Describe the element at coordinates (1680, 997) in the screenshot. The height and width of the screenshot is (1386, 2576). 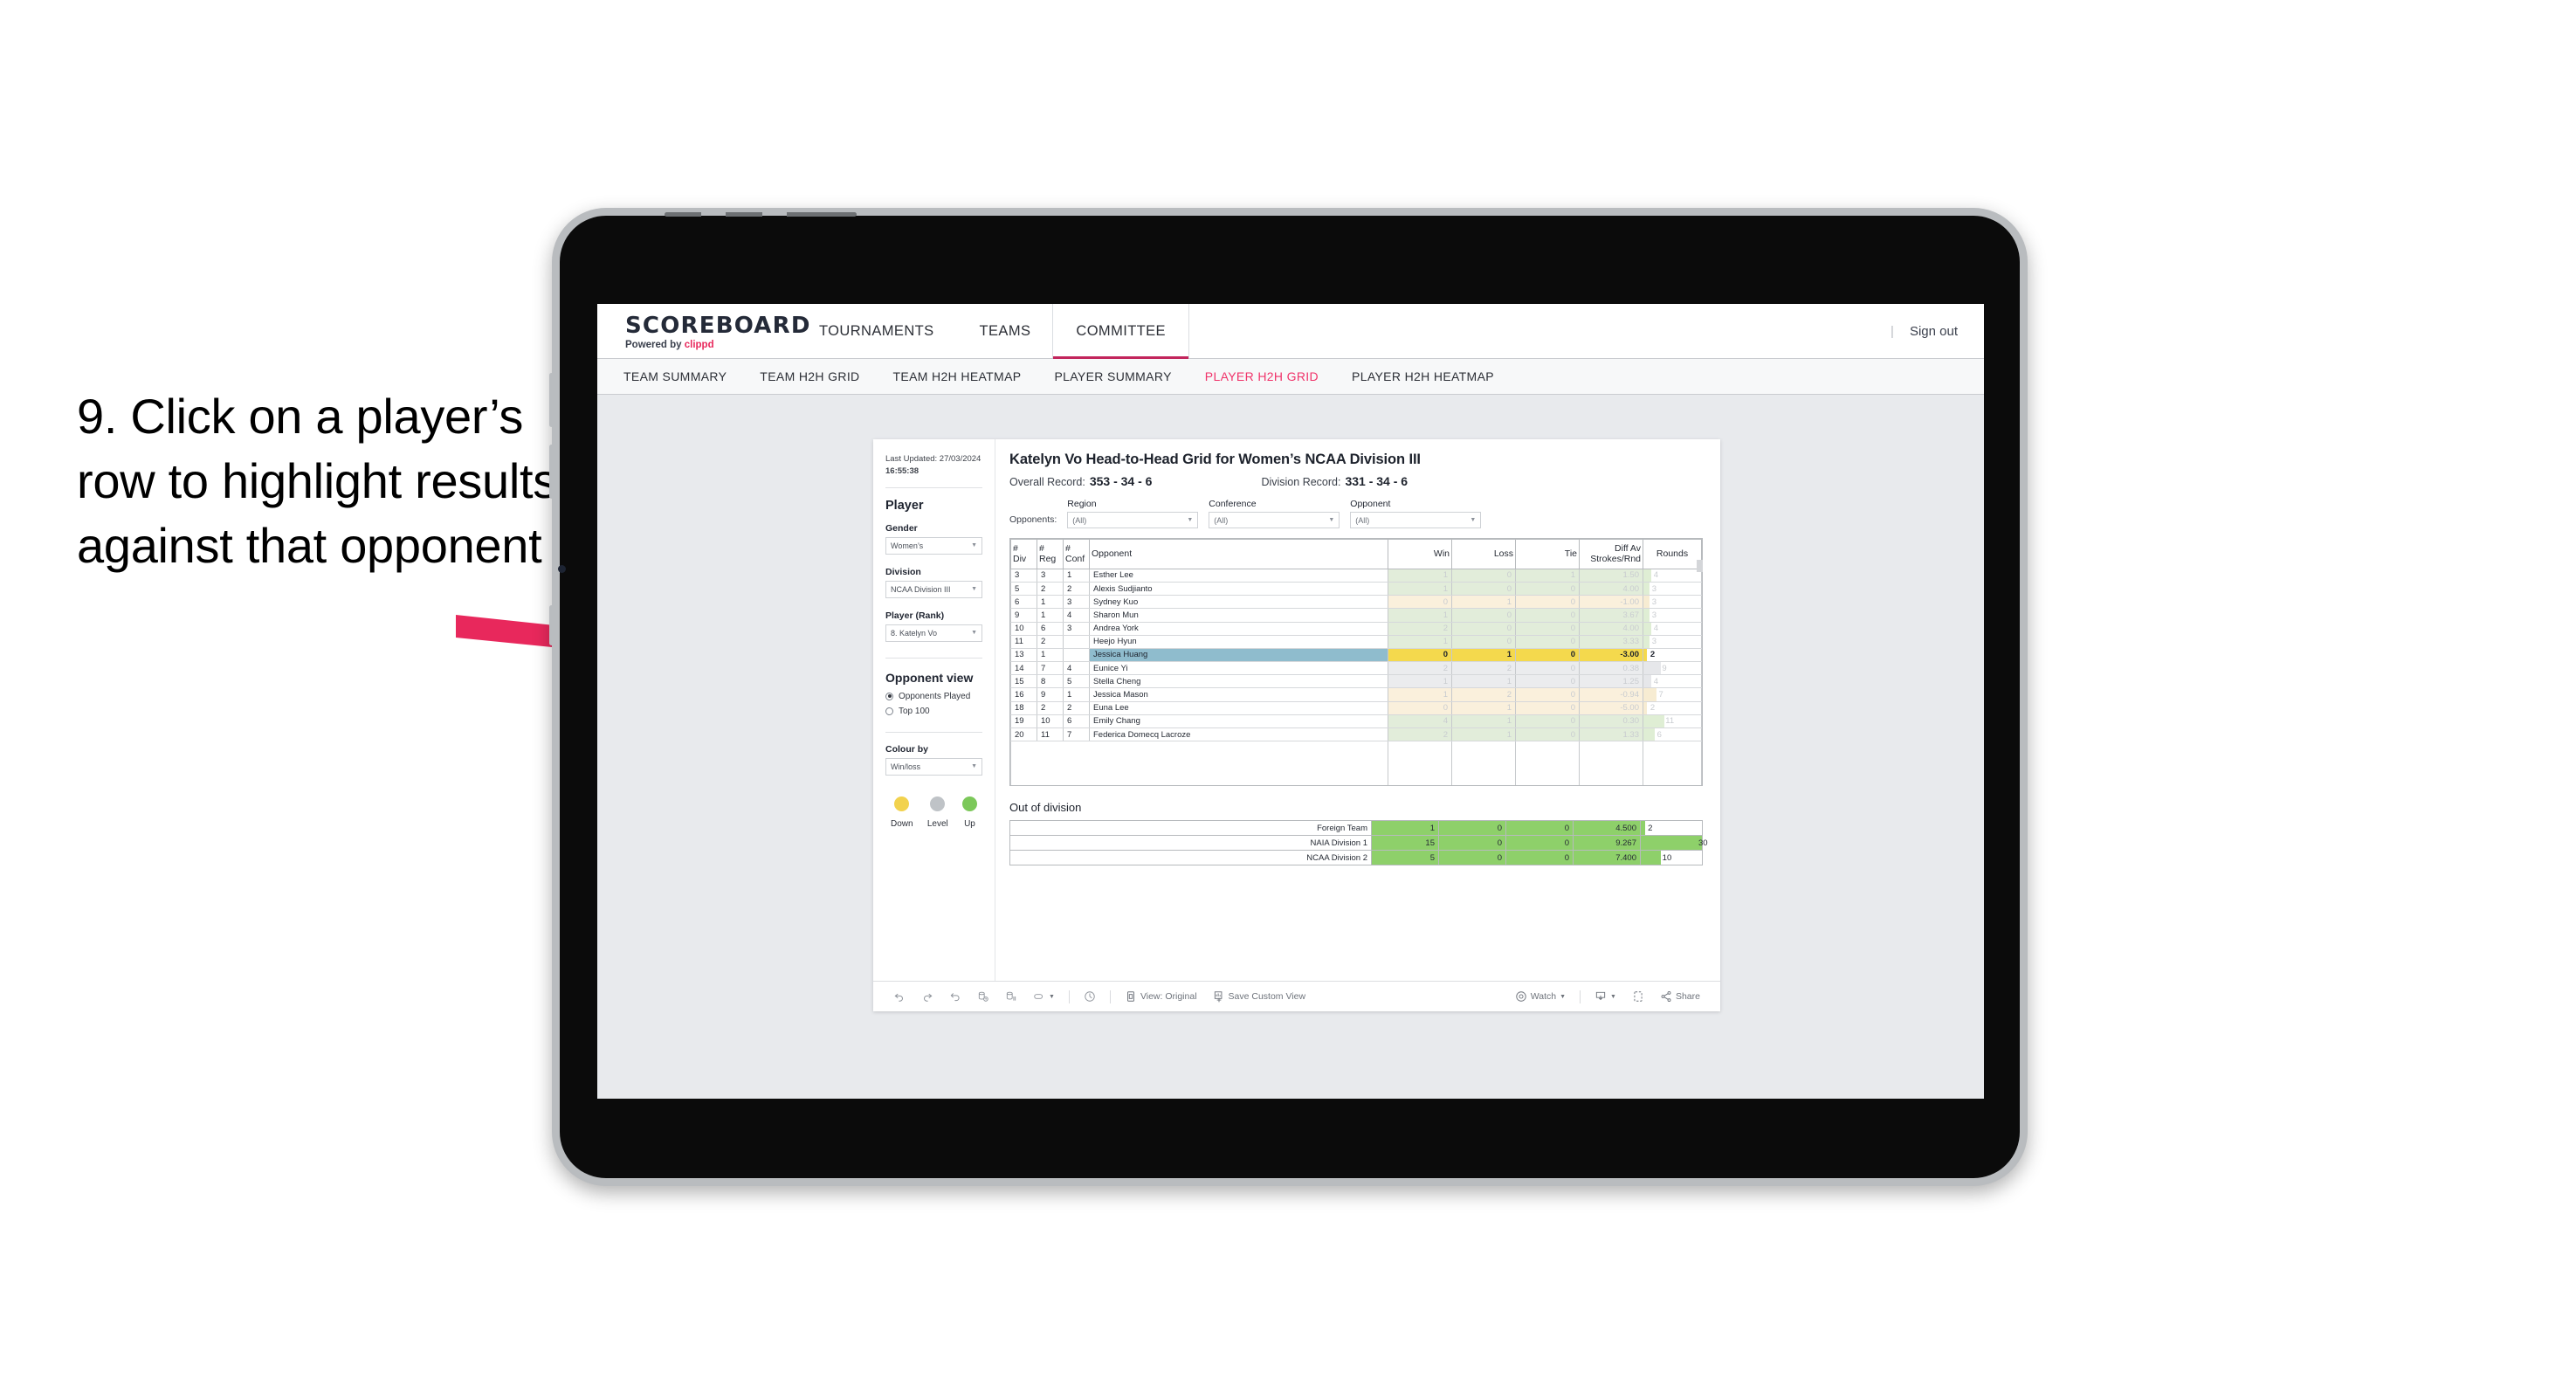
I see `share-button: Share` at that location.